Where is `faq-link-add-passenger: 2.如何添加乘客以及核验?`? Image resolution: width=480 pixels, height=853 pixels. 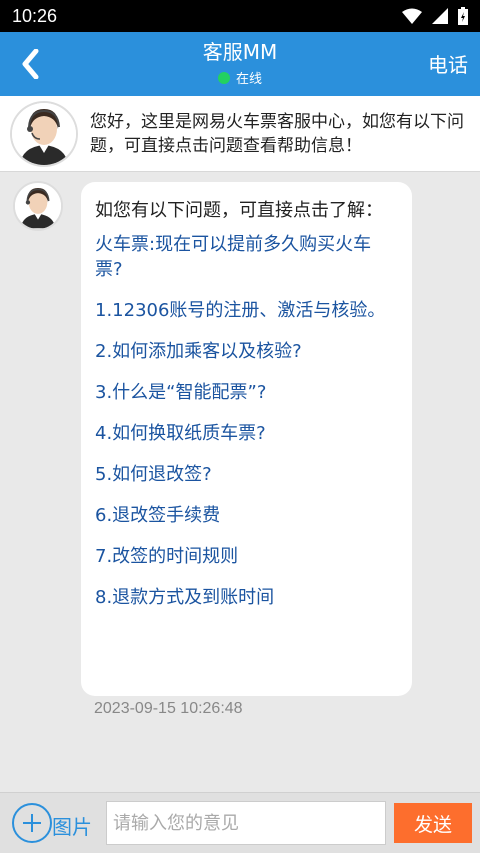
faq-link-add-passenger: 2.如何添加乘客以及核验? is located at coordinates (246, 351).